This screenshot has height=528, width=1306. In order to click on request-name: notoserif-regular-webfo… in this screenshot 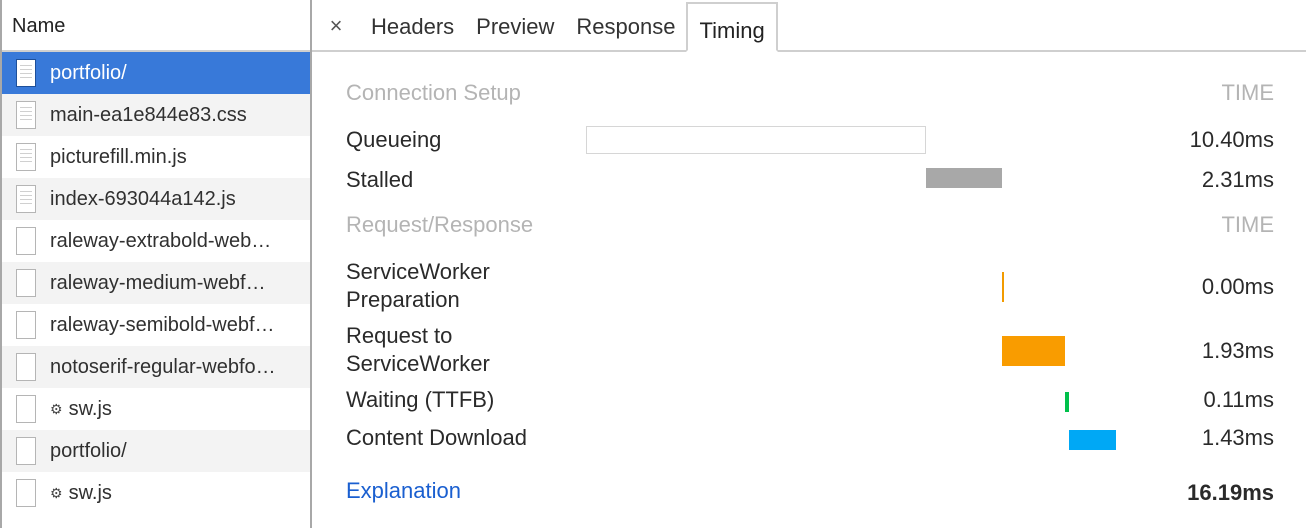, I will do `click(163, 366)`.